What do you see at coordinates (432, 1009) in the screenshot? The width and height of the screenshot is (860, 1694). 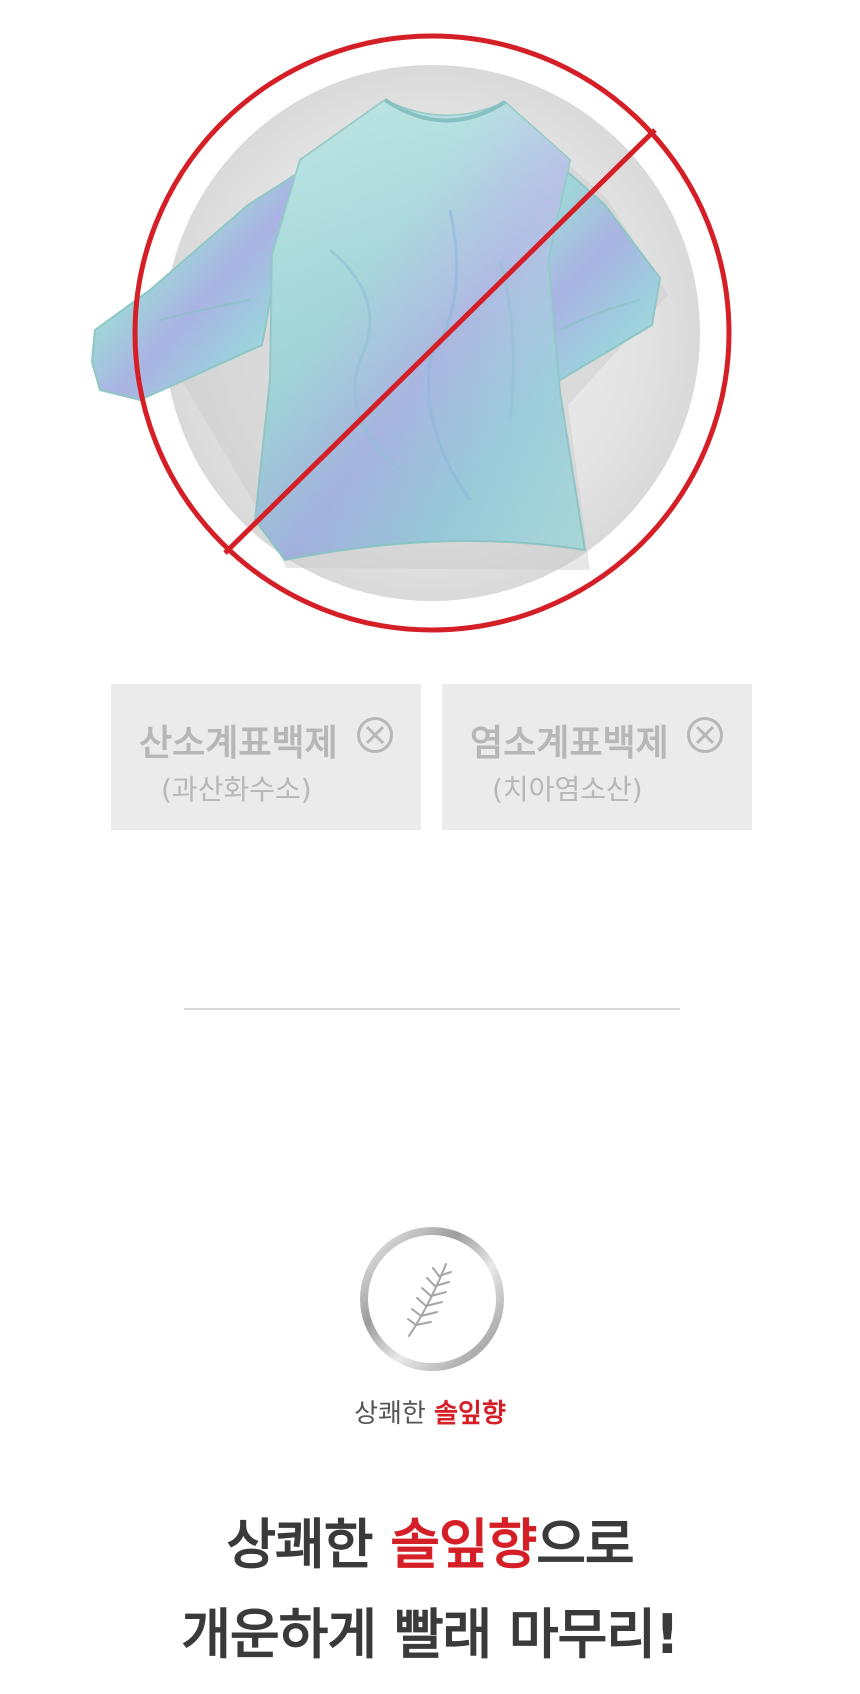 I see `section-divider` at bounding box center [432, 1009].